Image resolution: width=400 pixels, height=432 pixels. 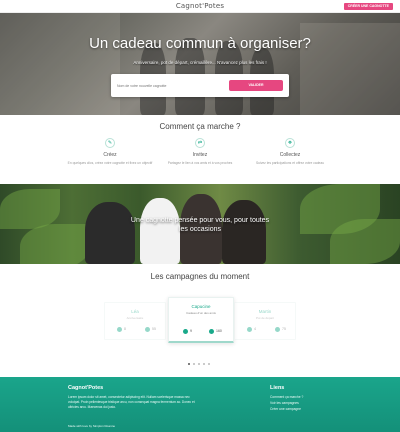 What do you see at coordinates (219, 331) in the screenshot?
I see `amount-collected: 160` at bounding box center [219, 331].